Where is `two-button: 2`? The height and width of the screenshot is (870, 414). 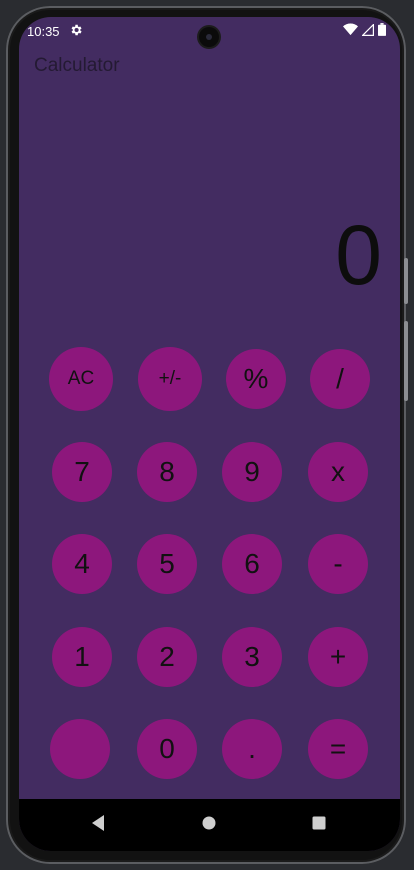
two-button: 2 is located at coordinates (167, 657).